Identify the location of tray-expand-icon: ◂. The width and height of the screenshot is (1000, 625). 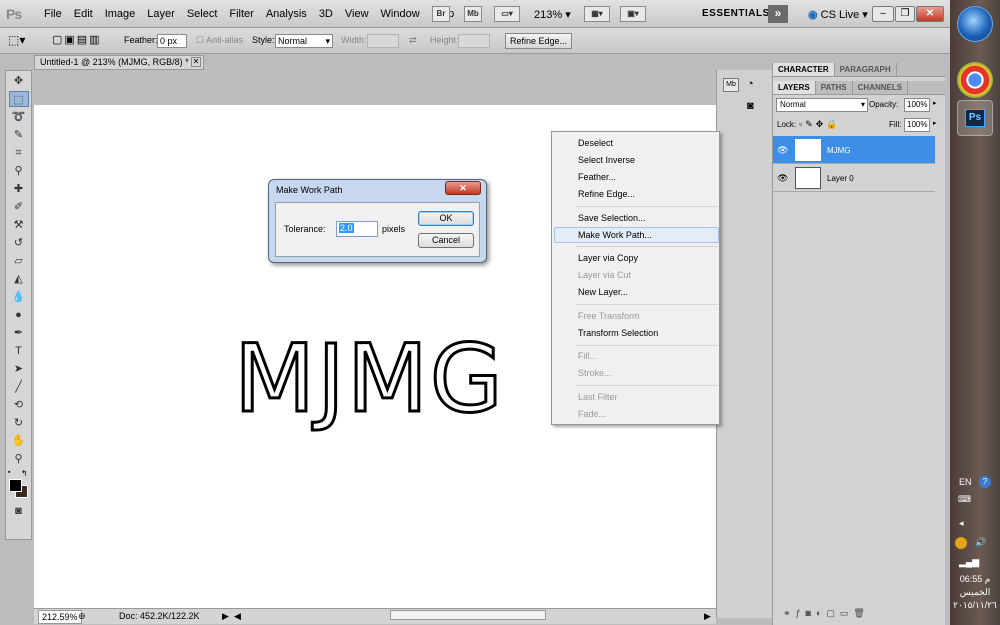
(961, 523).